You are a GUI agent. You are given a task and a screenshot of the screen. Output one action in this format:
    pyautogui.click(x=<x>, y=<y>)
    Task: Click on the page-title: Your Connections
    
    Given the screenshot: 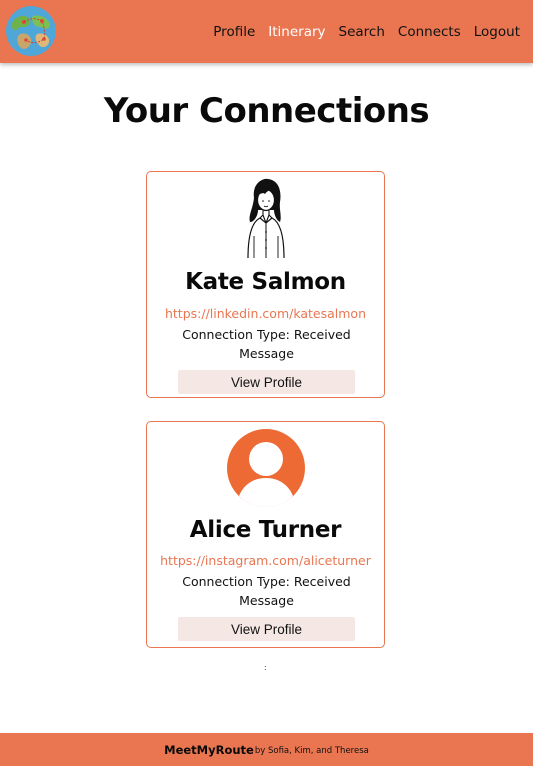 What is the action you would take?
    pyautogui.click(x=266, y=111)
    